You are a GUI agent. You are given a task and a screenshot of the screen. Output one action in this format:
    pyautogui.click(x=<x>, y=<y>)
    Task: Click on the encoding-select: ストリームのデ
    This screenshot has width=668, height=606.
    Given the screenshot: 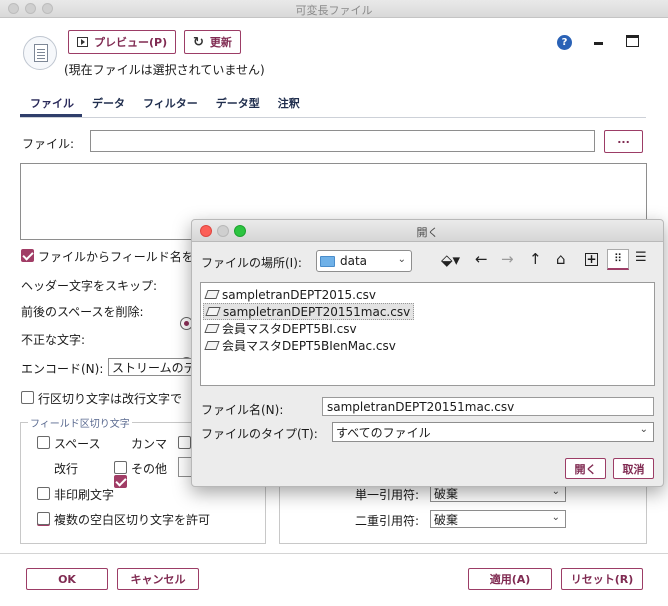 What is the action you would take?
    pyautogui.click(x=153, y=367)
    